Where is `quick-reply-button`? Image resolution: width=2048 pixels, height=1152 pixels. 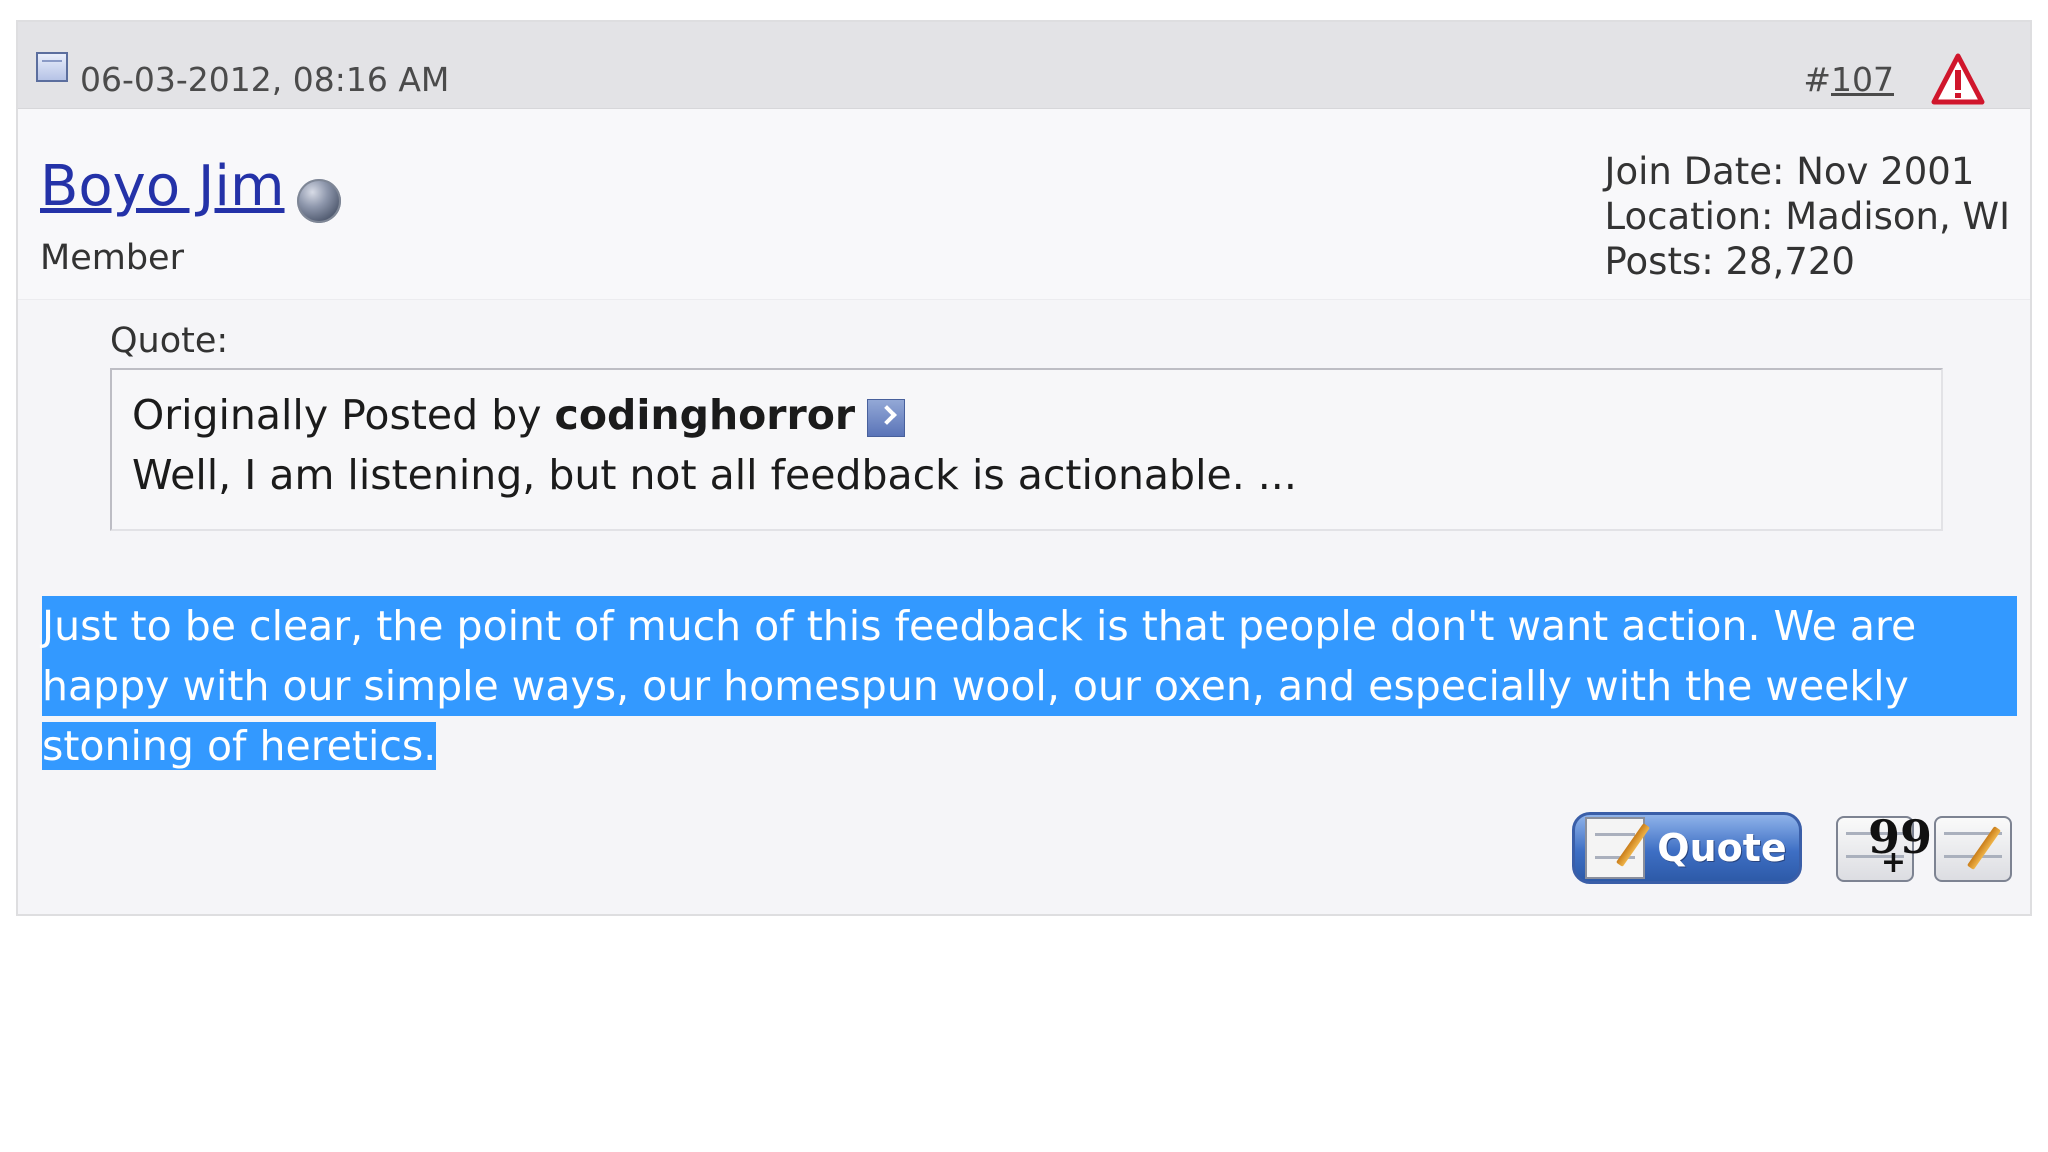
quick-reply-button is located at coordinates (1973, 849).